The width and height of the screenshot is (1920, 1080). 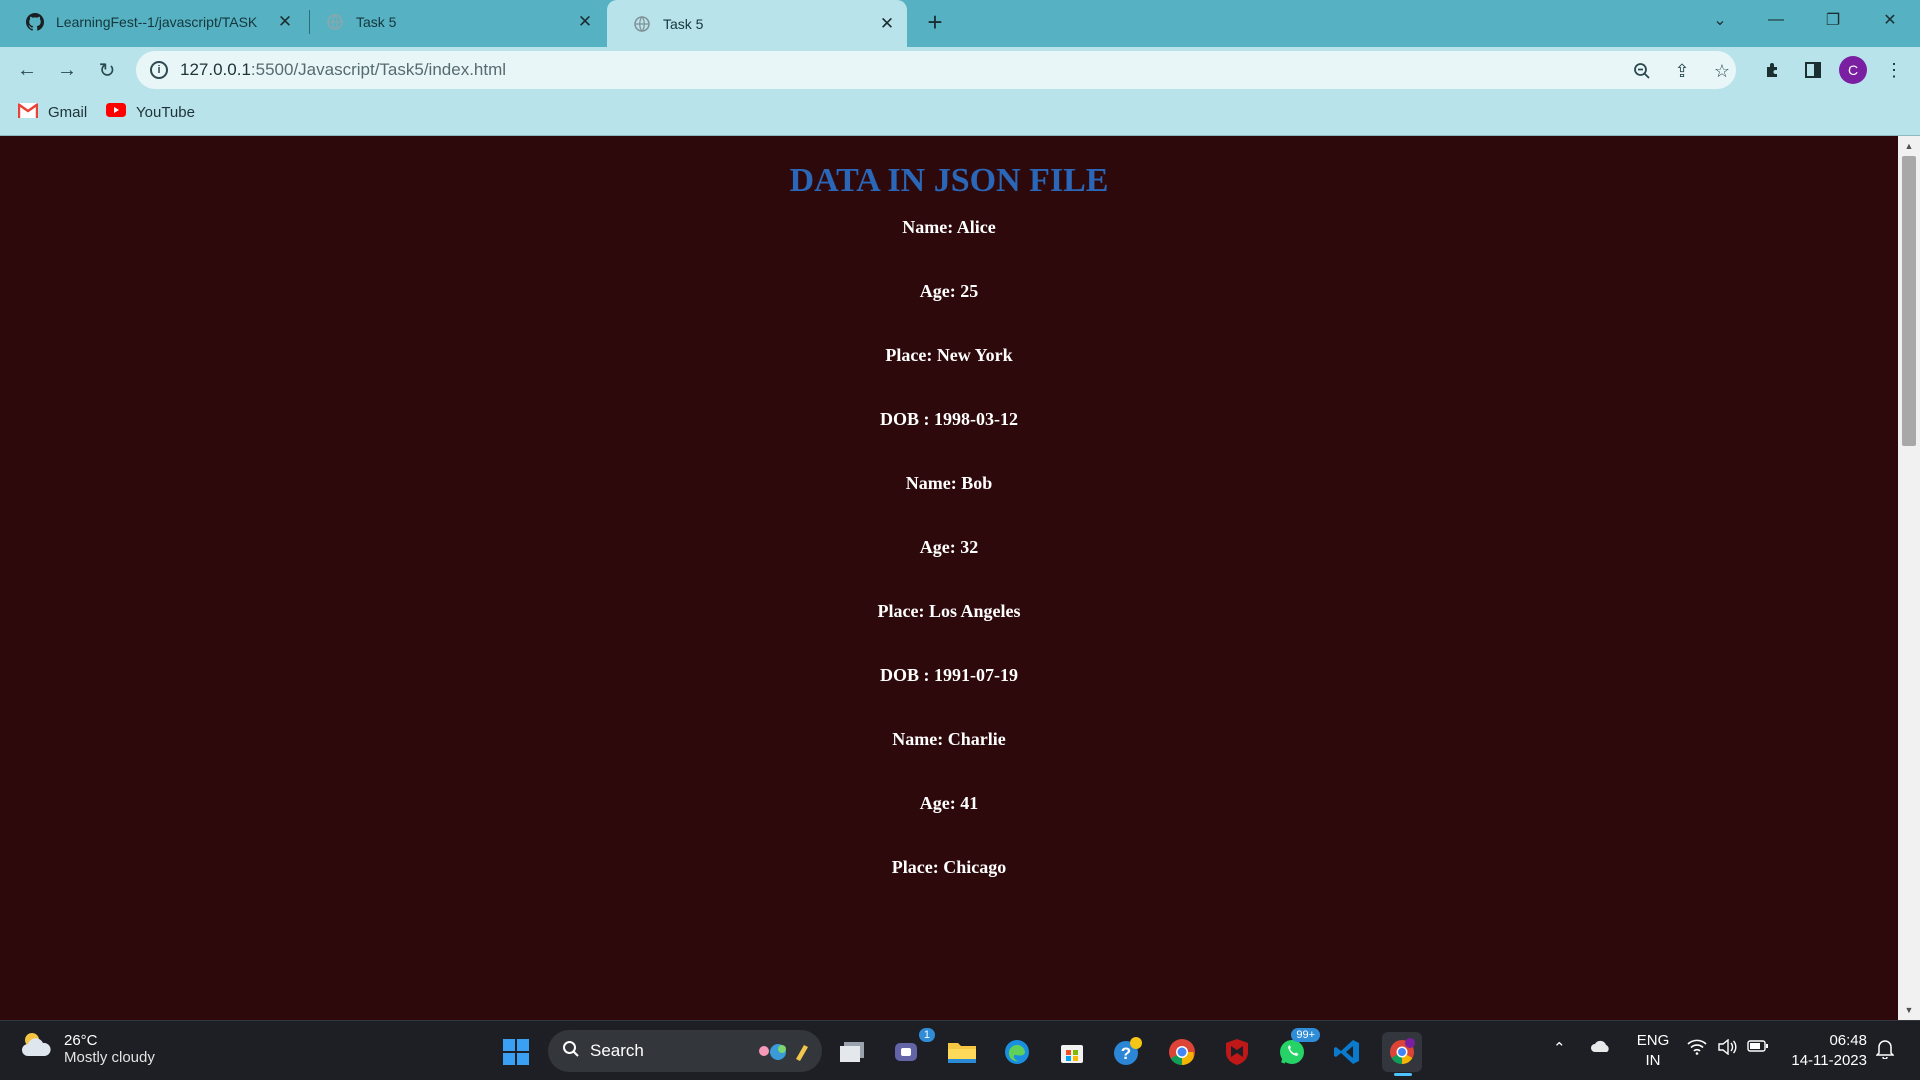 I want to click on edge-browser-icon, so click(x=1017, y=1052).